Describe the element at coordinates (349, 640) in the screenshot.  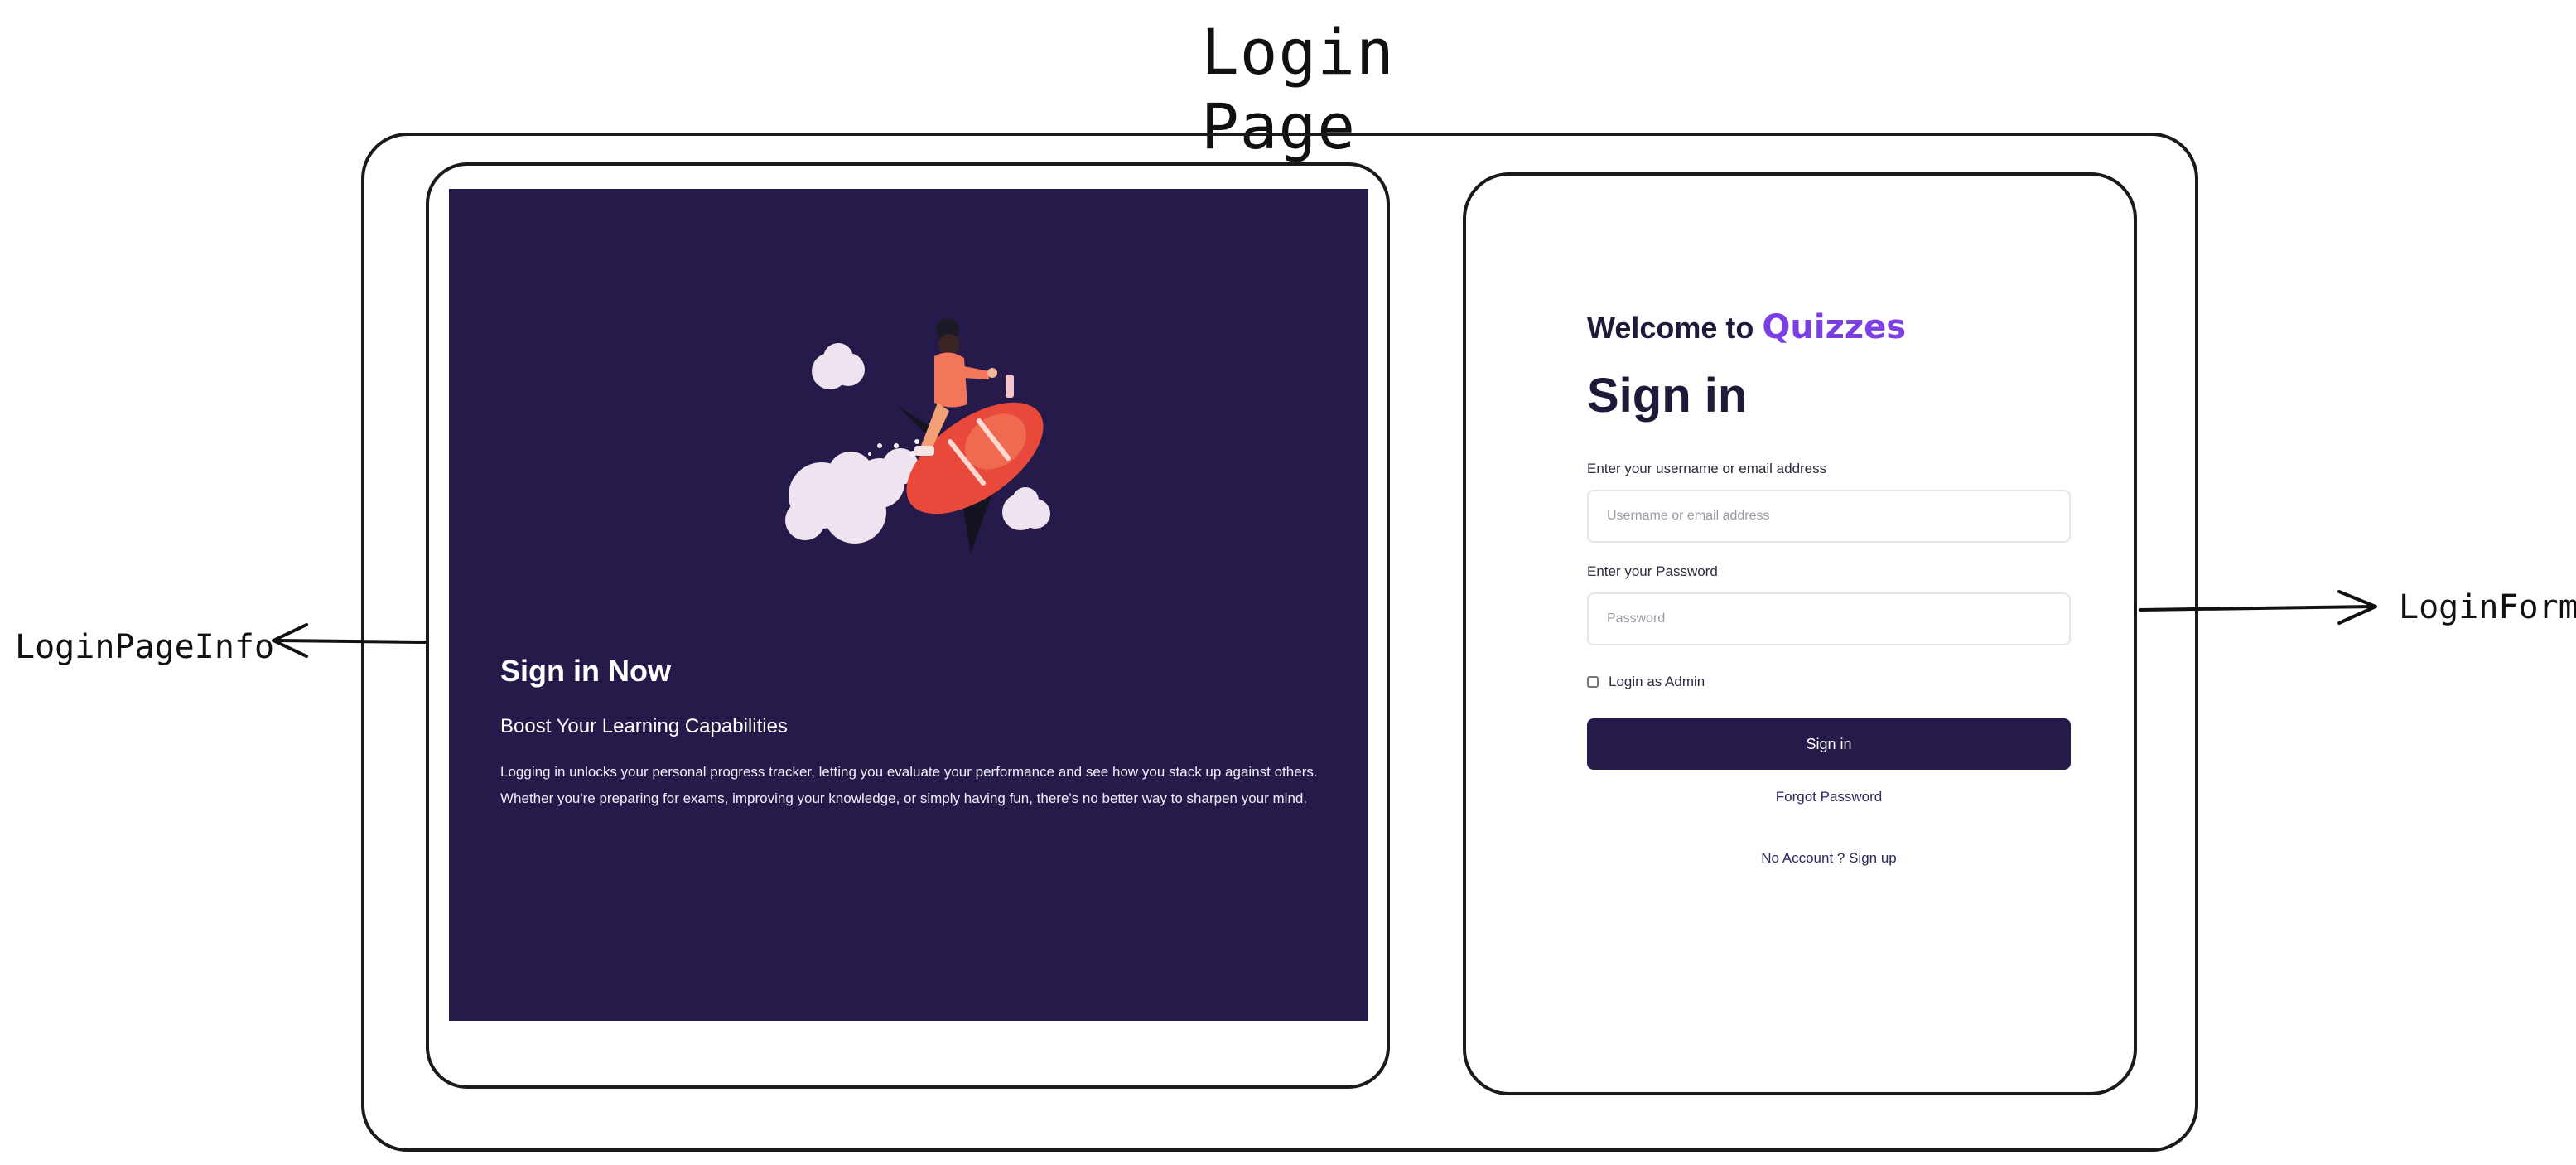
I see `left-arrow-icon` at that location.